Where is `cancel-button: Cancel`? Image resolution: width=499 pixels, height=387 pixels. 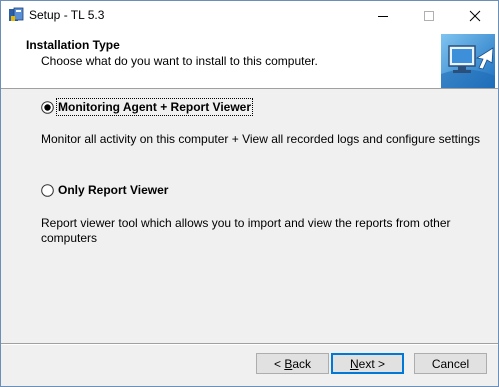 cancel-button: Cancel is located at coordinates (450, 363).